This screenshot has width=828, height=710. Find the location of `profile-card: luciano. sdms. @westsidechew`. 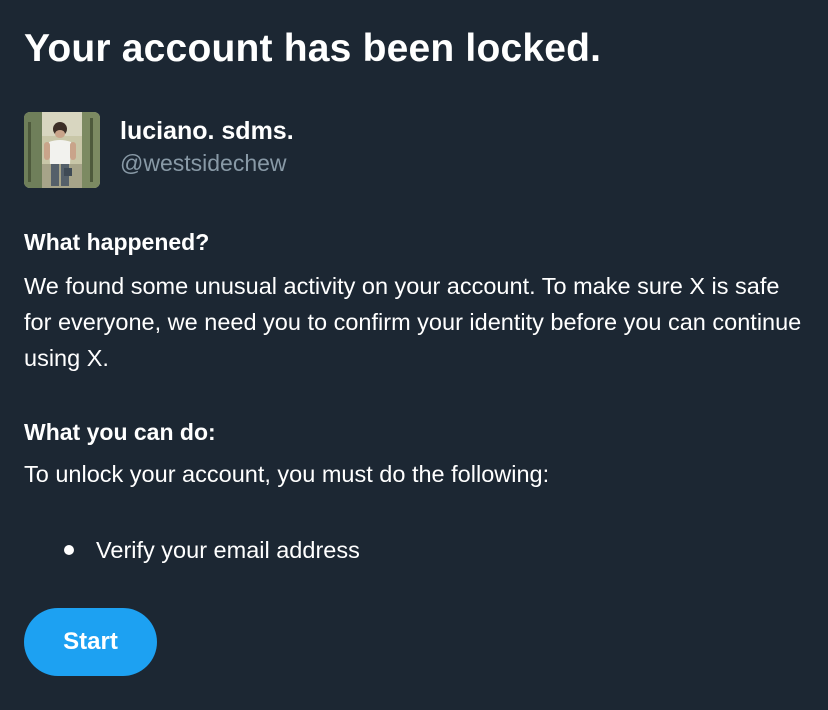

profile-card: luciano. sdms. @westsidechew is located at coordinates (159, 150).